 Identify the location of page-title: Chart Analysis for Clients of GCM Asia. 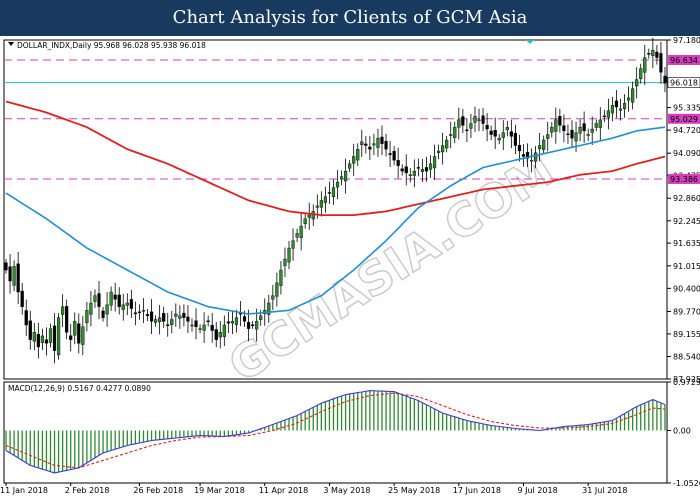
(350, 17).